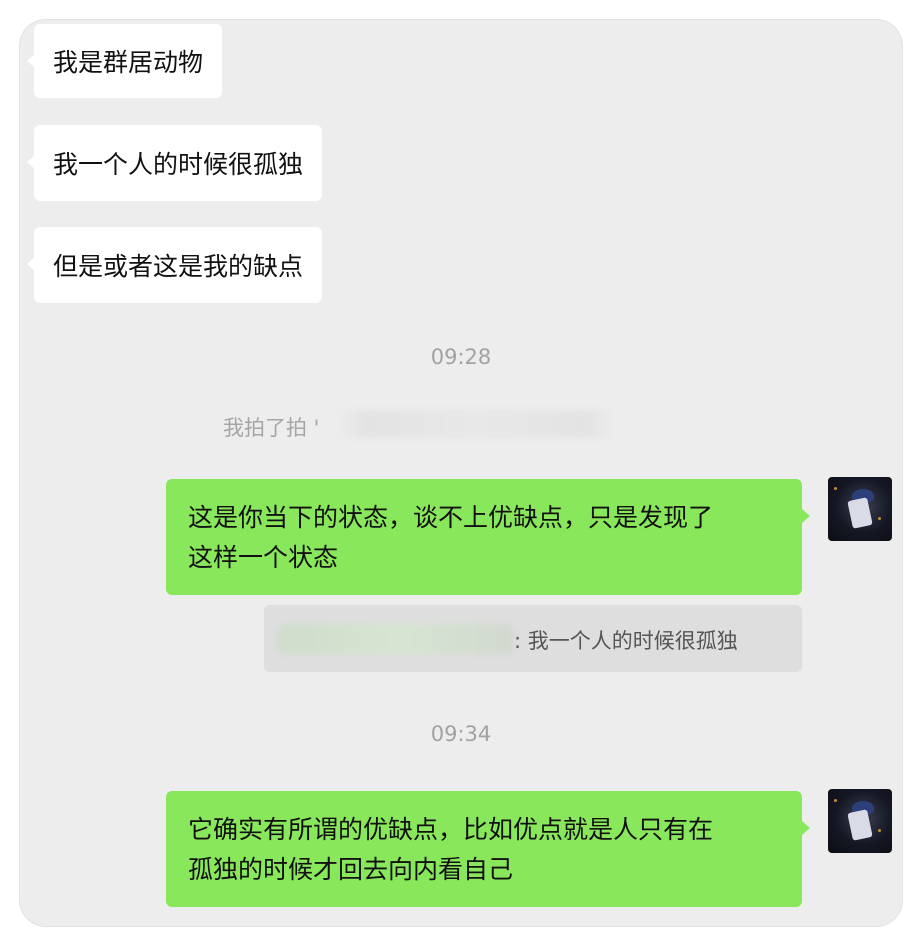 This screenshot has width=922, height=946. Describe the element at coordinates (488, 537) in the screenshot. I see `outgoing-message: 这是你当下的状态，谈不上优缺点，只是发现了 这样一个状态` at that location.